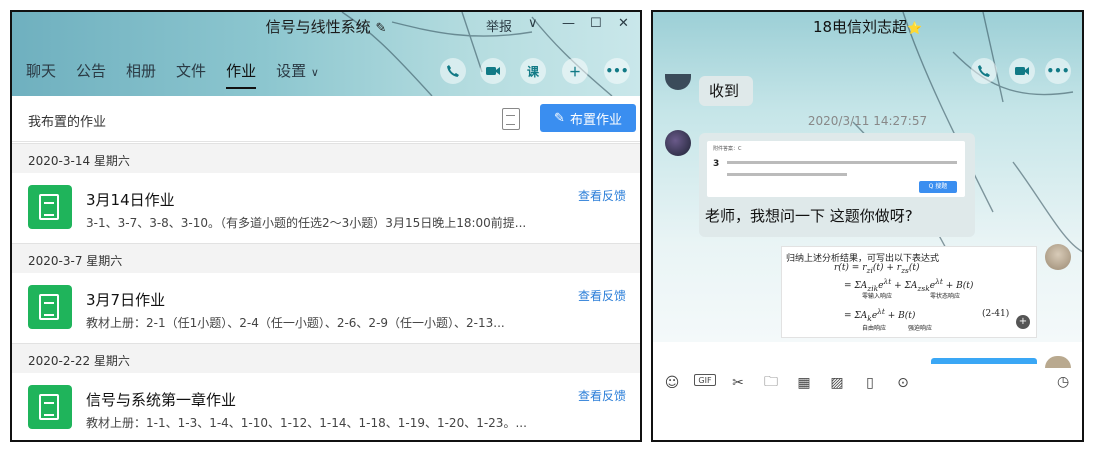 This screenshot has height=452, width=1094. What do you see at coordinates (672, 383) in the screenshot?
I see `emoji-icon: ☺` at bounding box center [672, 383].